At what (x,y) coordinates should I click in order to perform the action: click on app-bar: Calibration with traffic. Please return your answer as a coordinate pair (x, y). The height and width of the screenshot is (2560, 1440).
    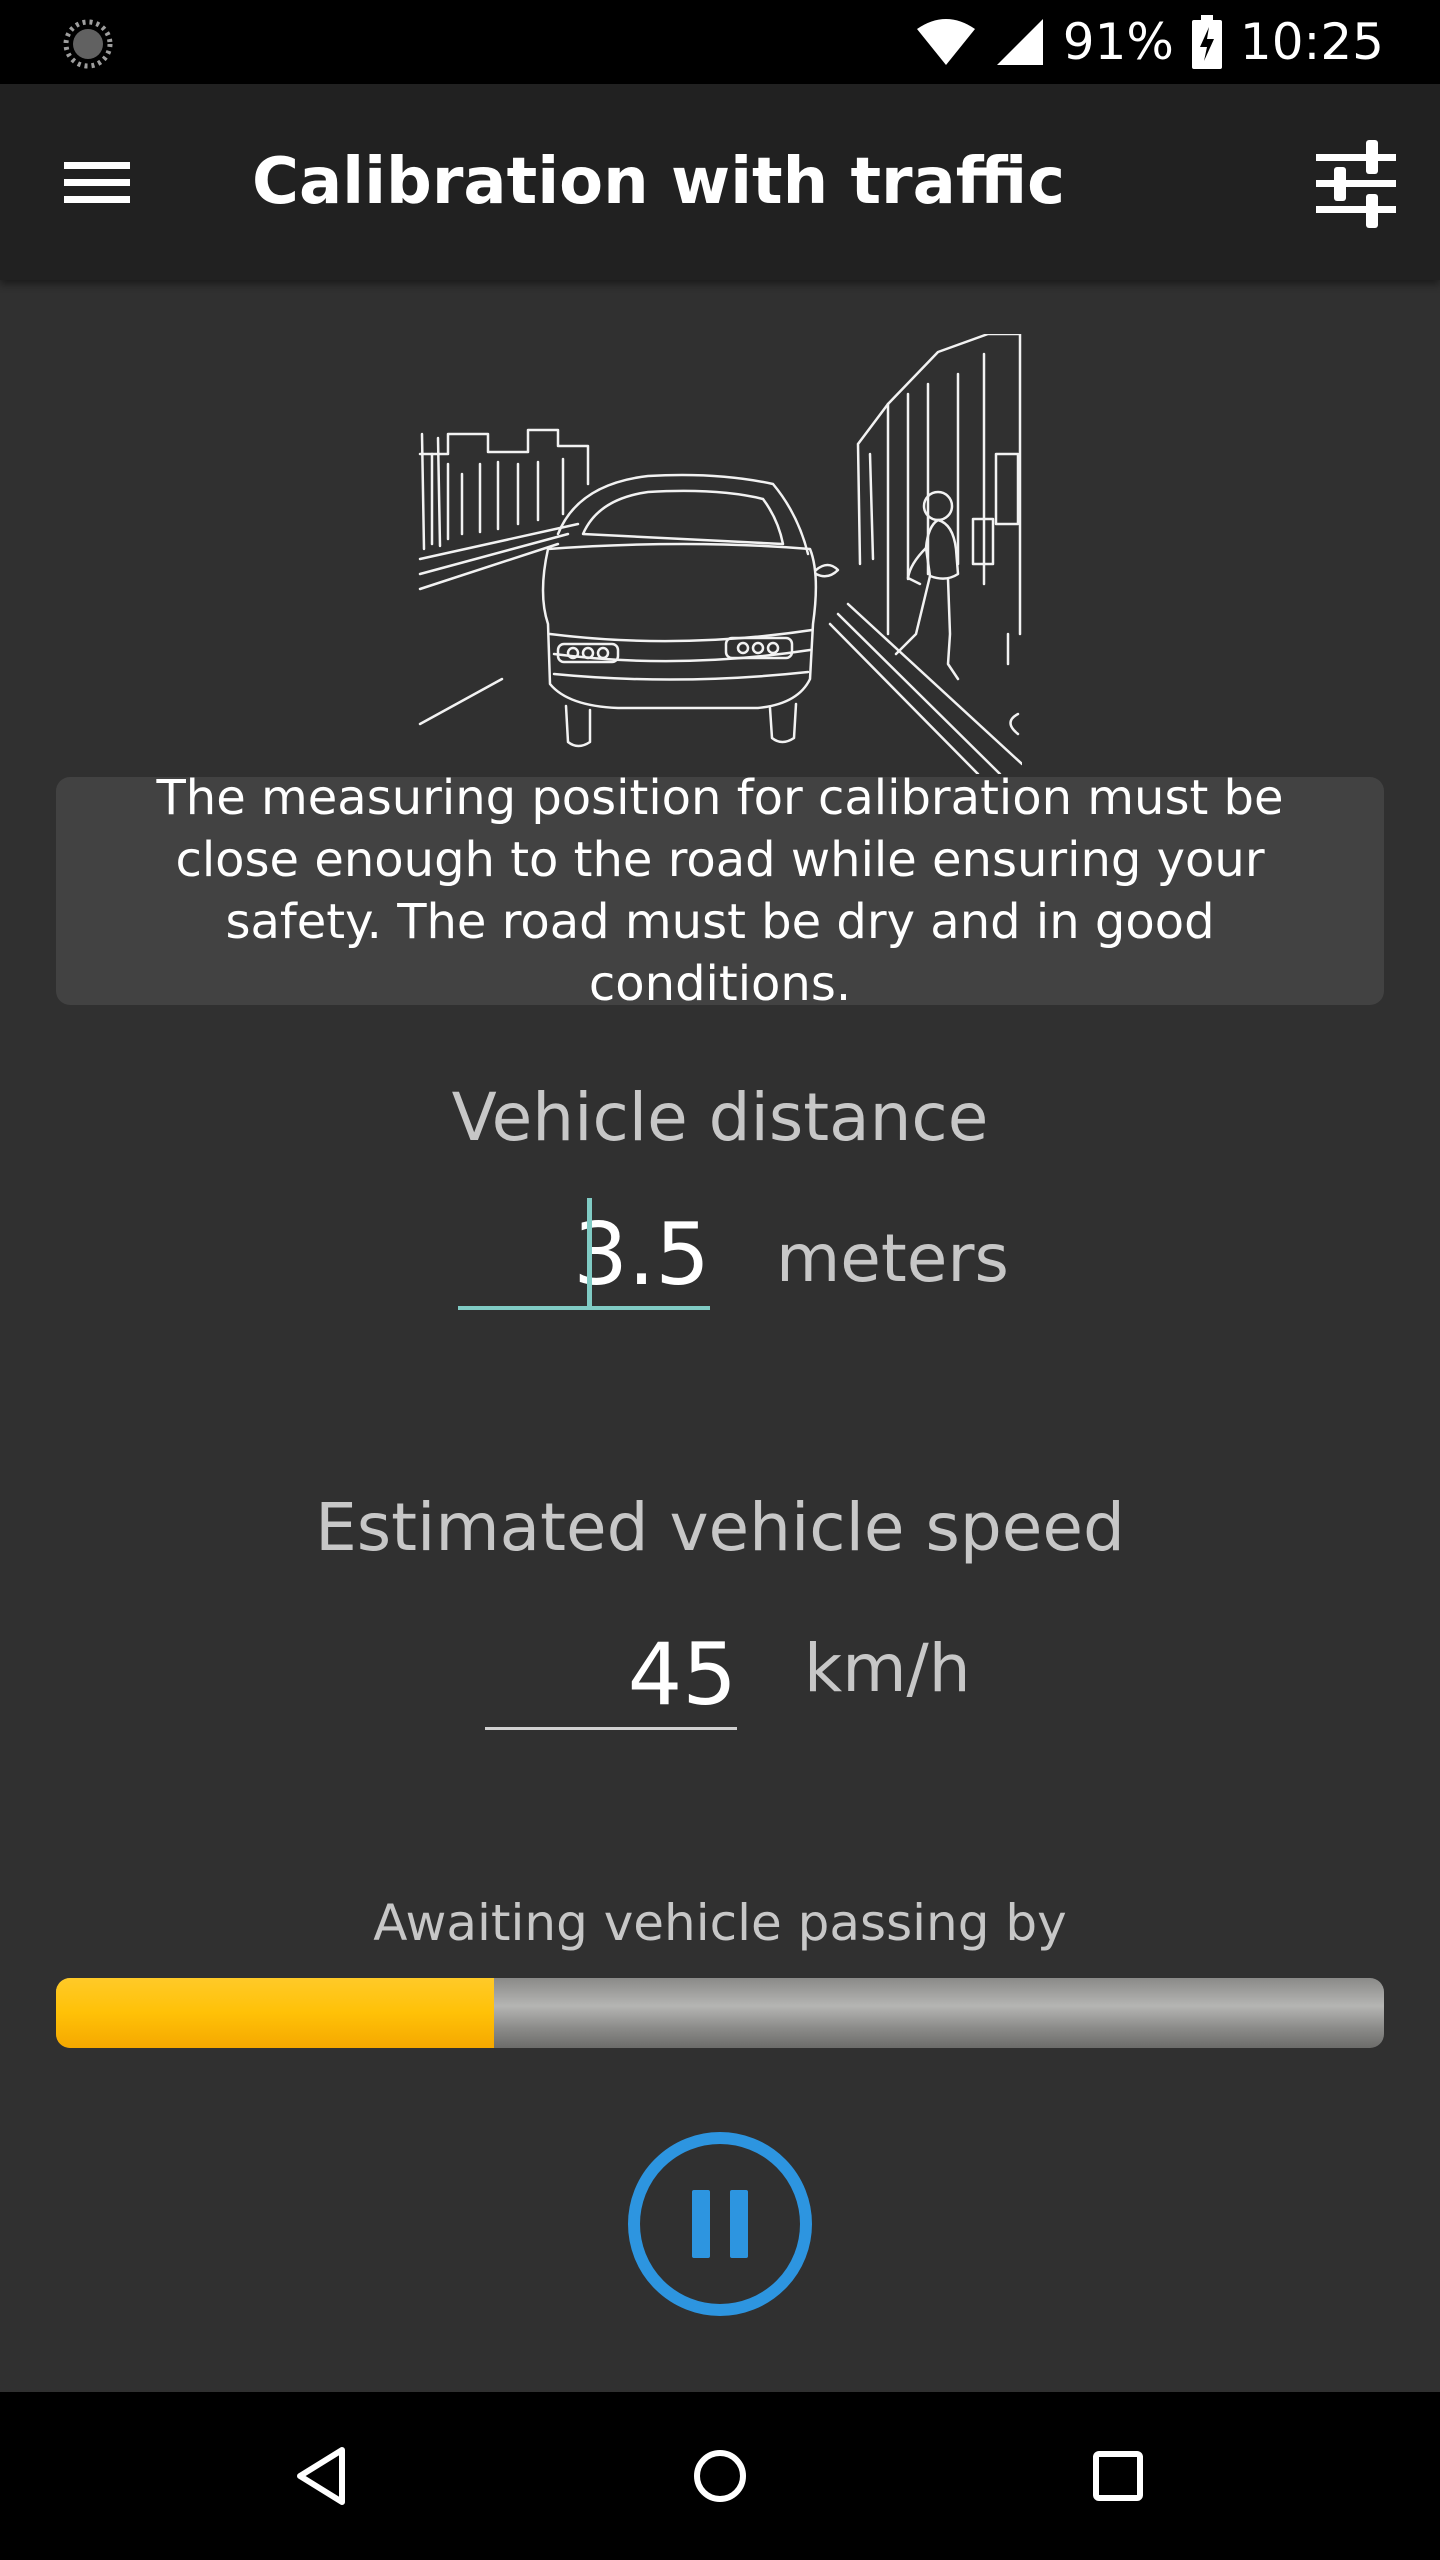
    Looking at the image, I should click on (720, 182).